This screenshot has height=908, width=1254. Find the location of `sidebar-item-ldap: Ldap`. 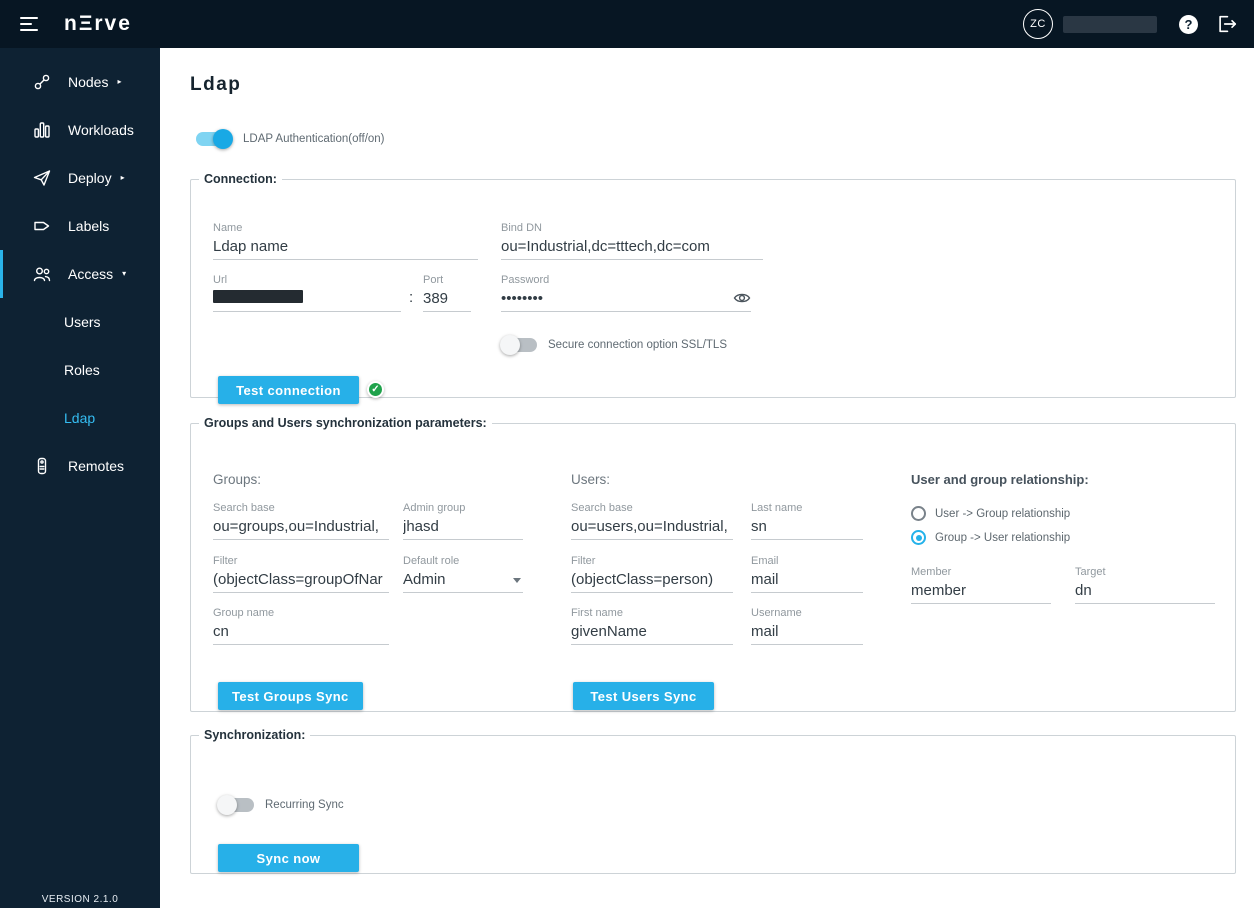

sidebar-item-ldap: Ldap is located at coordinates (80, 418).